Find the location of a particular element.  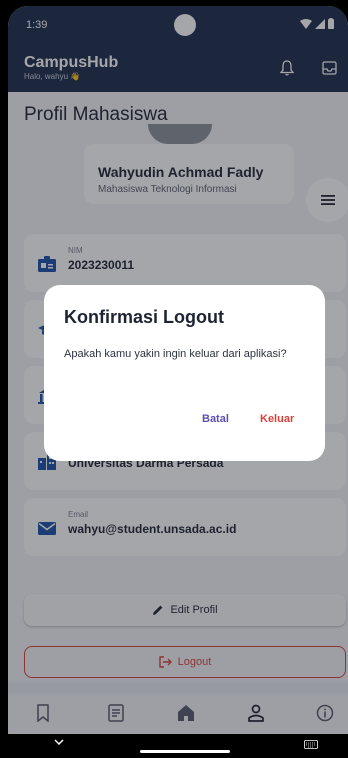

dialog-title: Konfirmasi Logout is located at coordinates (144, 317).